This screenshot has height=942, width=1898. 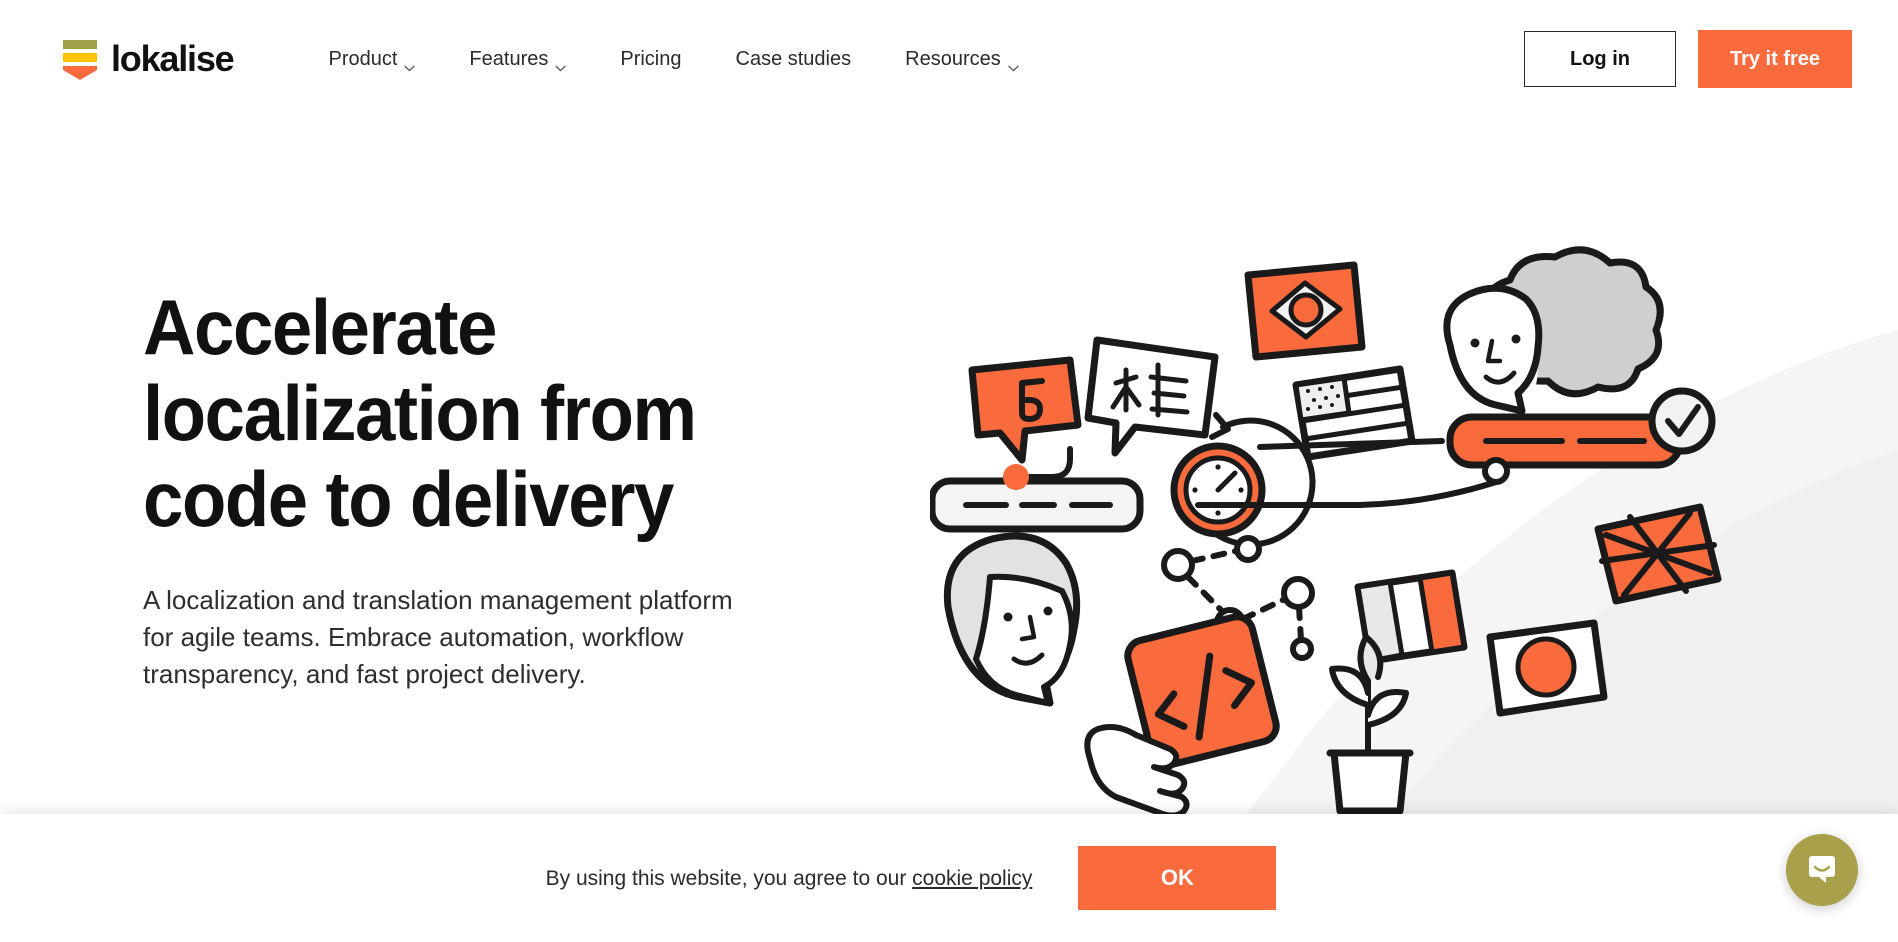 I want to click on login-button: Log in, so click(x=1600, y=59).